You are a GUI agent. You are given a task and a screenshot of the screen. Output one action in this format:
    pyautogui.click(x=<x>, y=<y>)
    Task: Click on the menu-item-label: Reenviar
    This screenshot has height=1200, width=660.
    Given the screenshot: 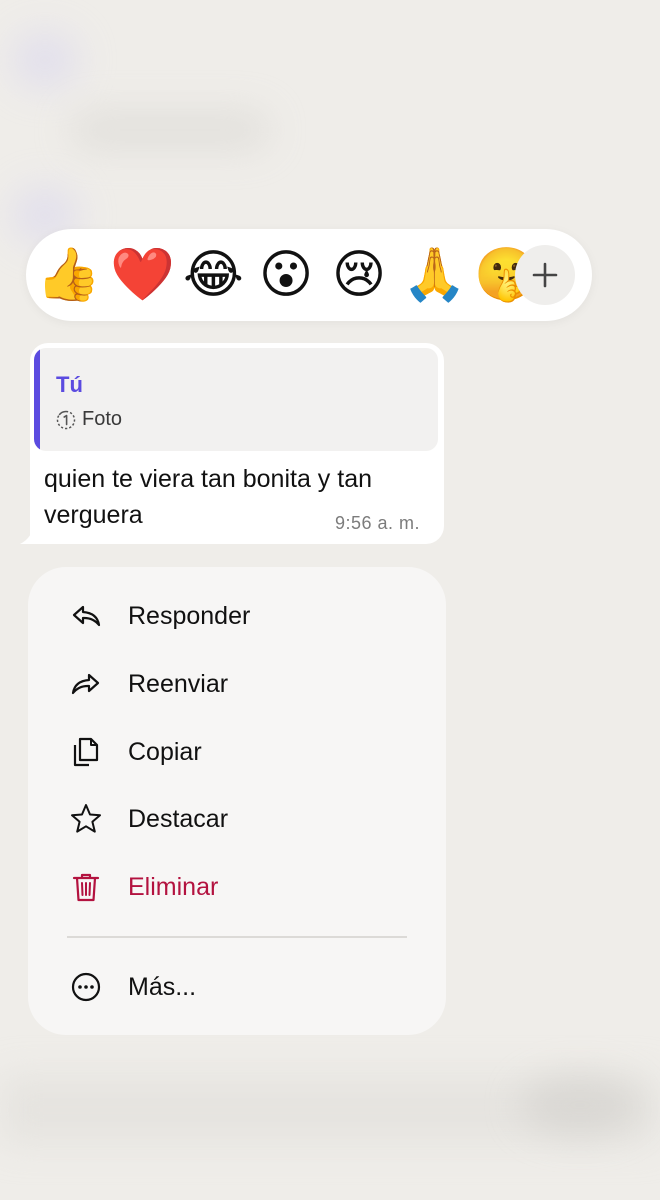 What is the action you would take?
    pyautogui.click(x=178, y=683)
    